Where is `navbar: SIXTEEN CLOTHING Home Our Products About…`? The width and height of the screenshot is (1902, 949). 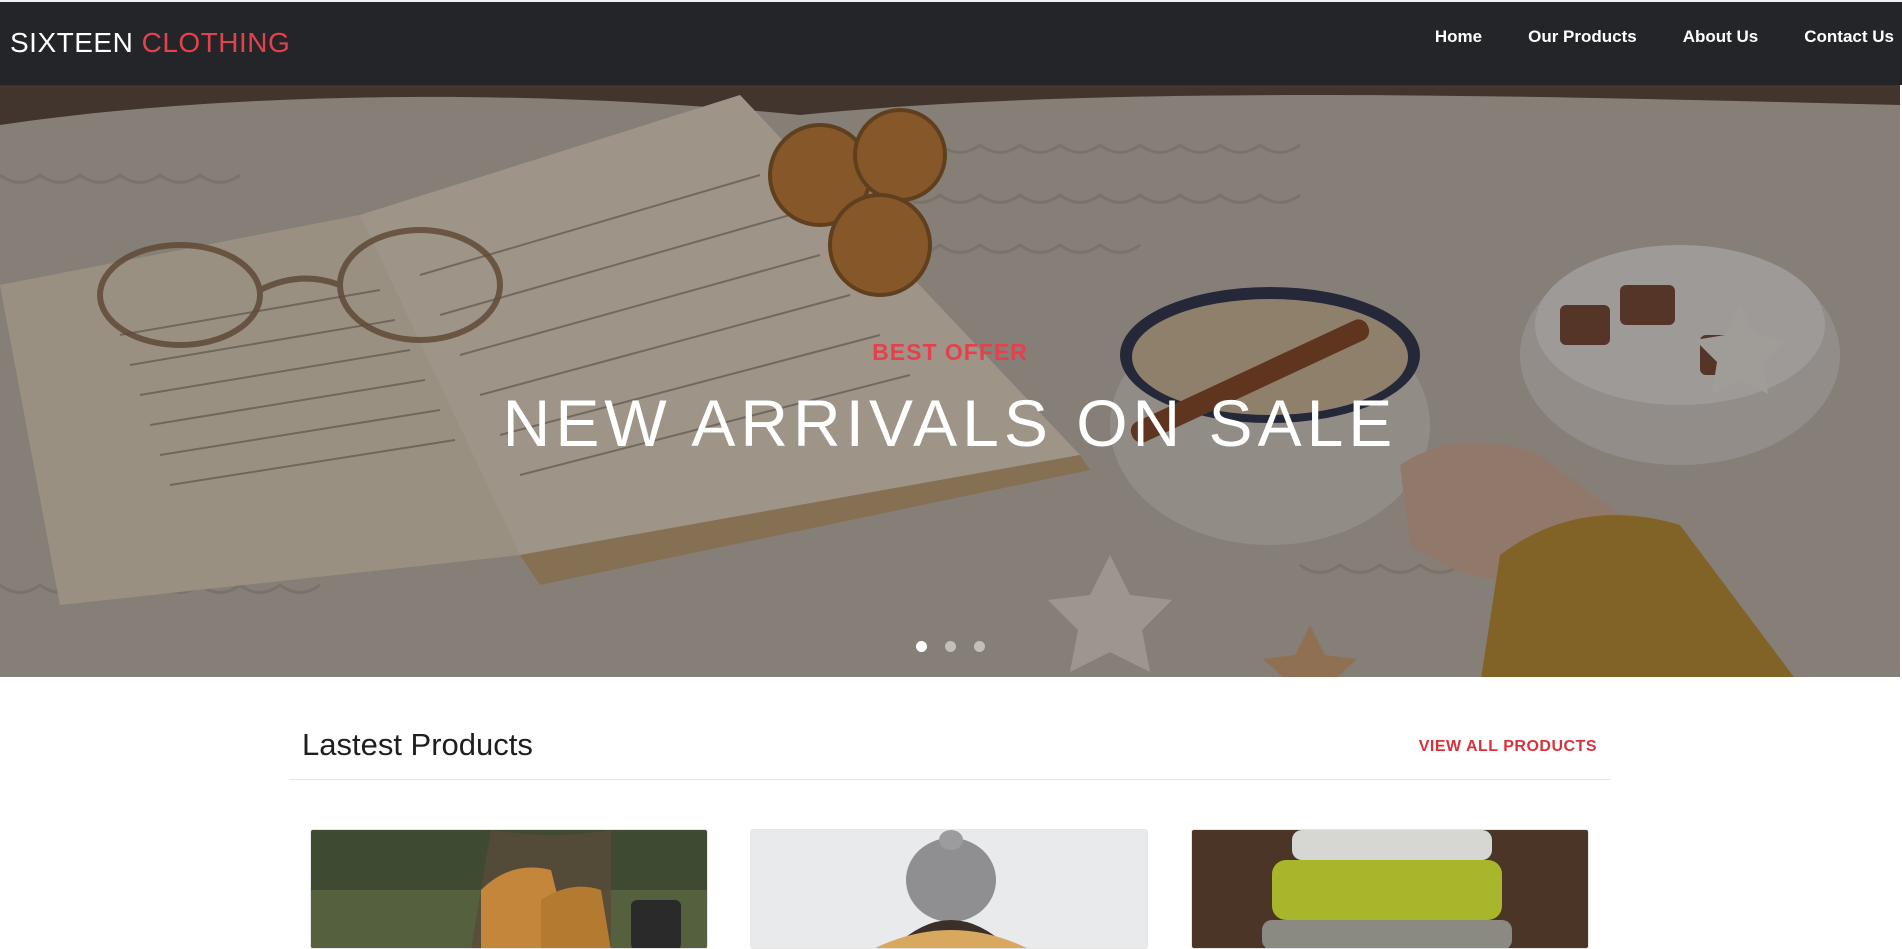
navbar: SIXTEEN CLOTHING Home Our Products About… is located at coordinates (951, 43).